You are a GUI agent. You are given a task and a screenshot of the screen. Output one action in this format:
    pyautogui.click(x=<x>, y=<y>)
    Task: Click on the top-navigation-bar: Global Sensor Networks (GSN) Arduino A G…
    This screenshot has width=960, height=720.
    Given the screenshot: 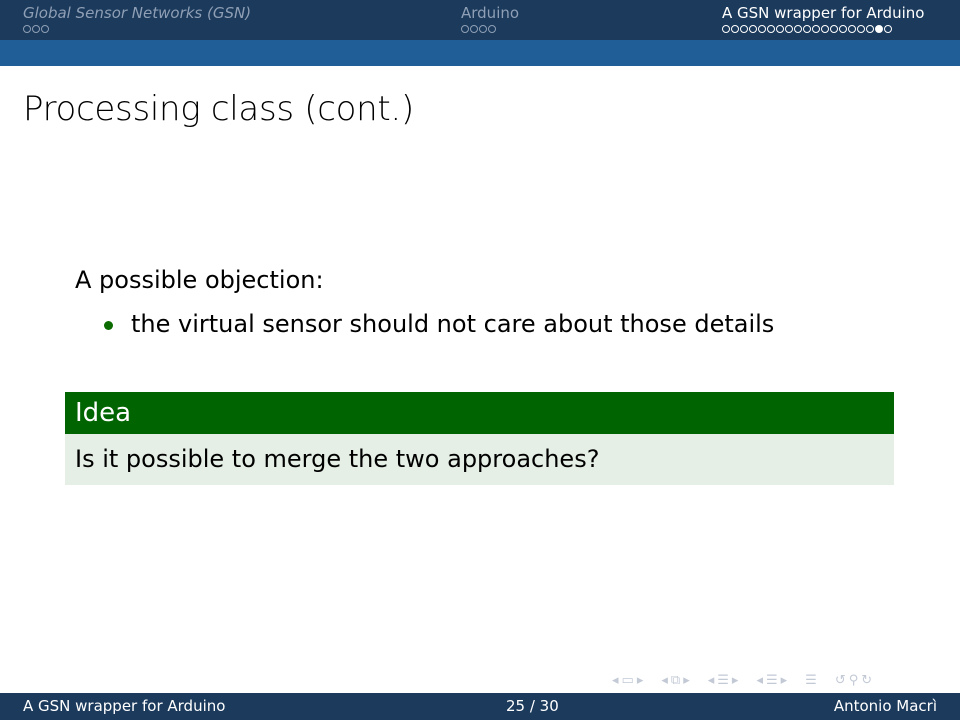 What is the action you would take?
    pyautogui.click(x=480, y=20)
    